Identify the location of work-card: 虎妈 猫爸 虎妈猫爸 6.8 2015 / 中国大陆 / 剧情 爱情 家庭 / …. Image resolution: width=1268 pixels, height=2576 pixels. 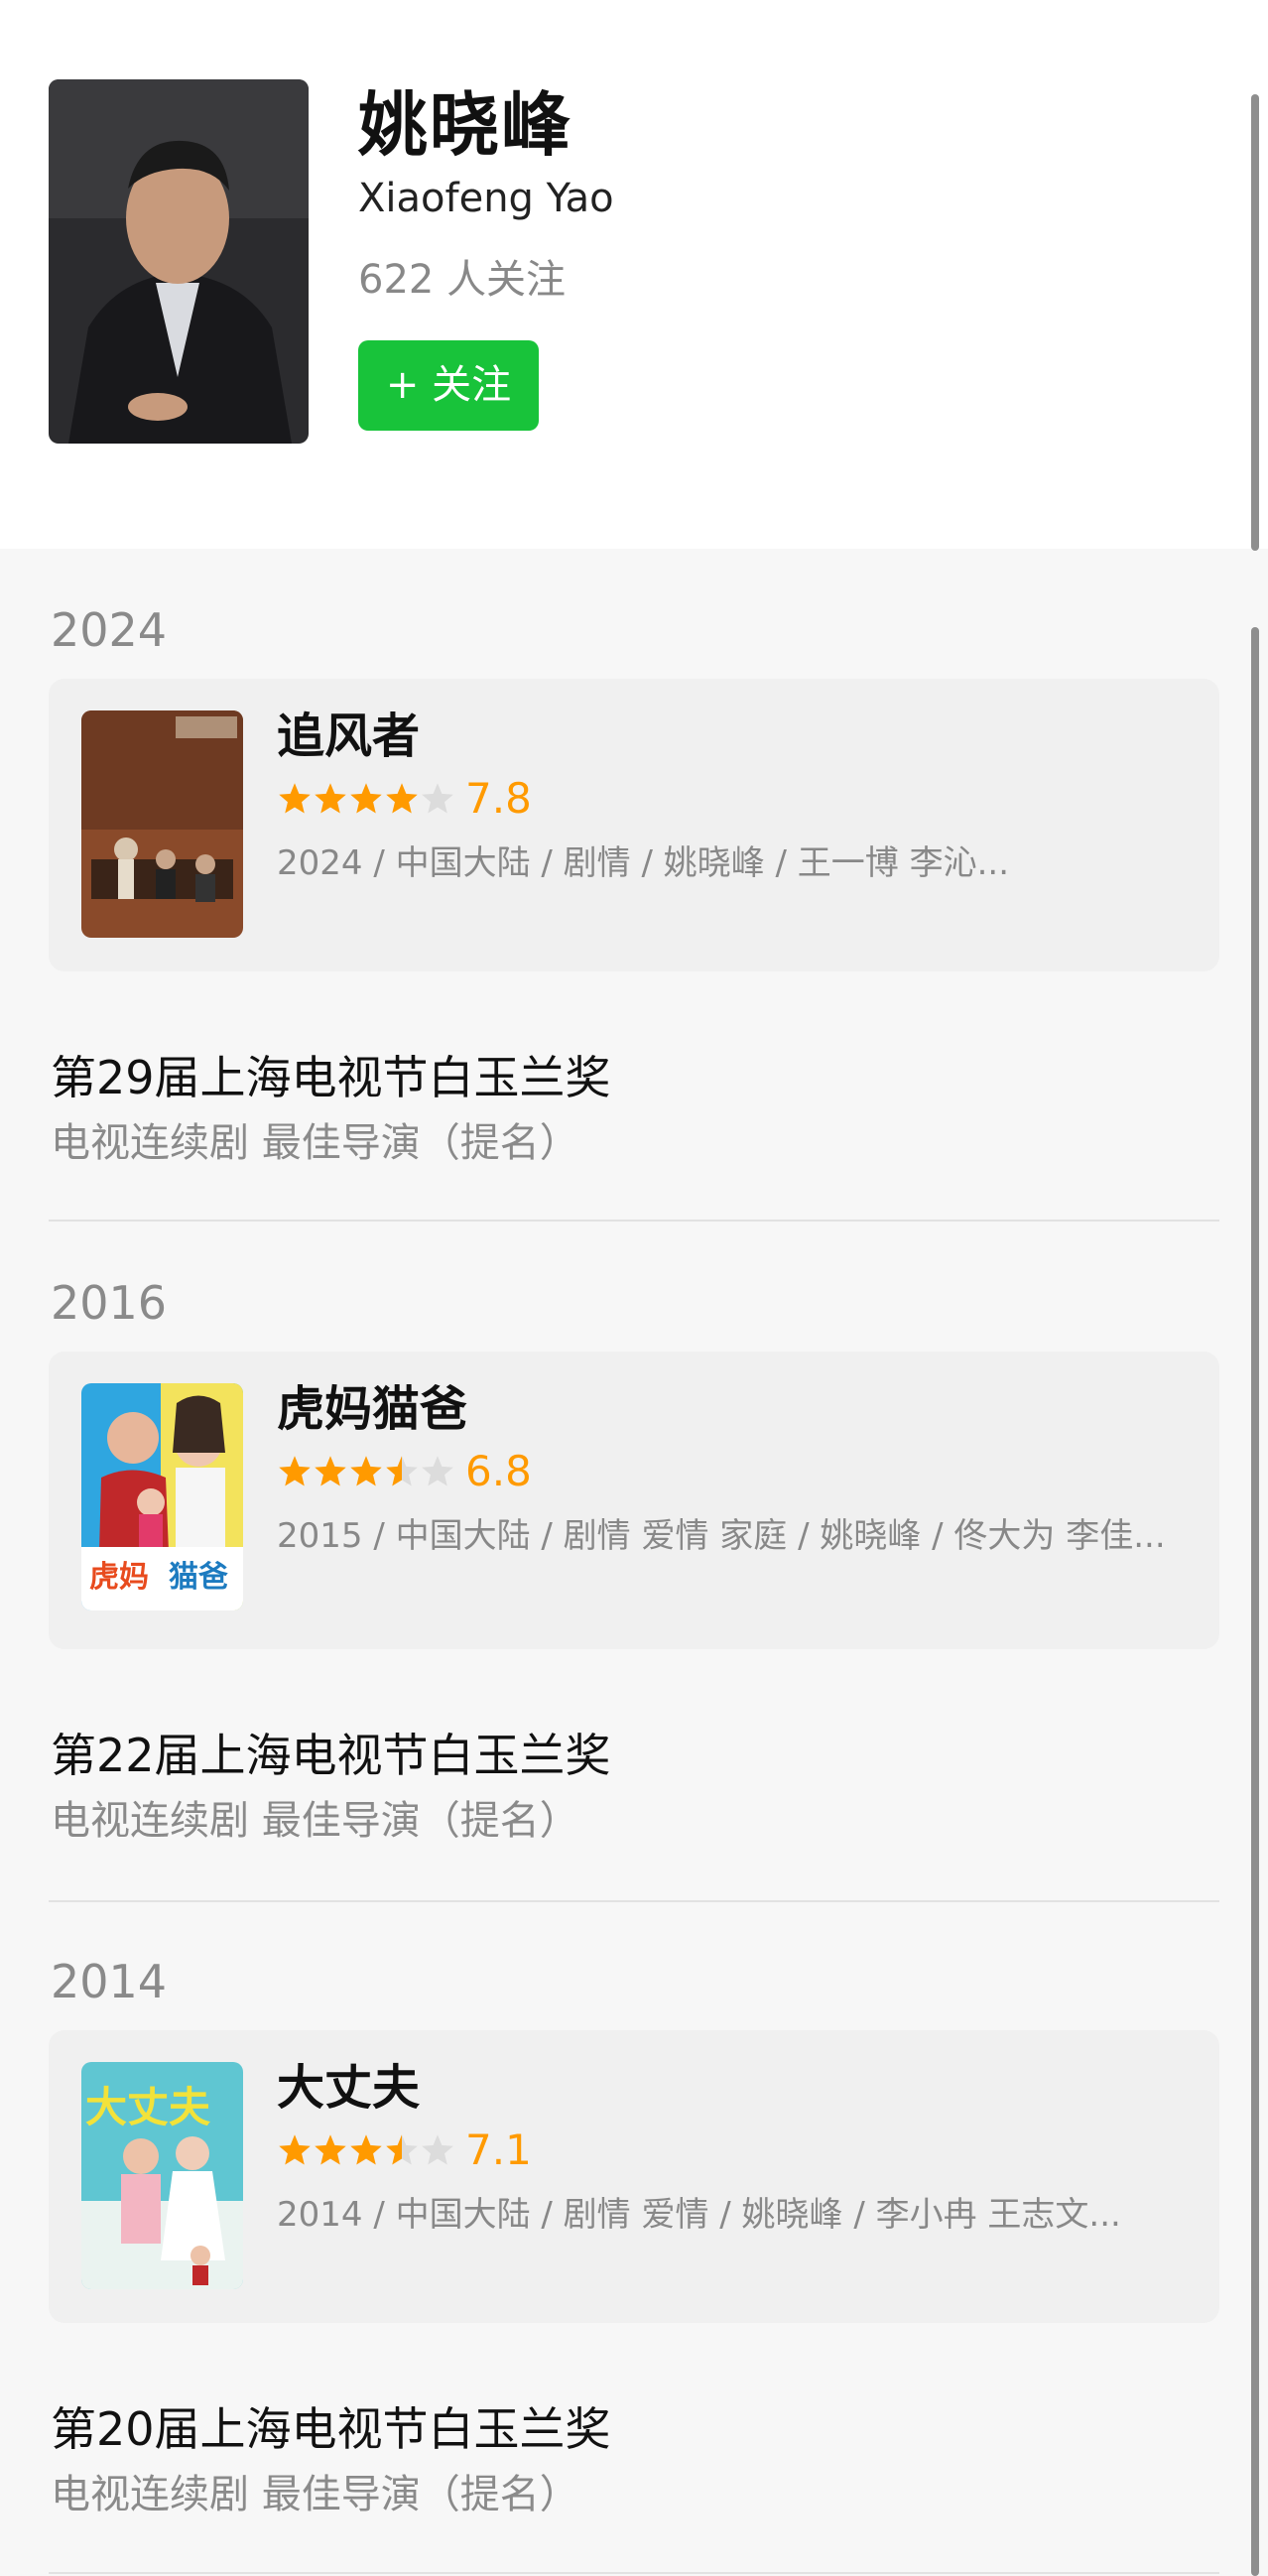
(634, 1501).